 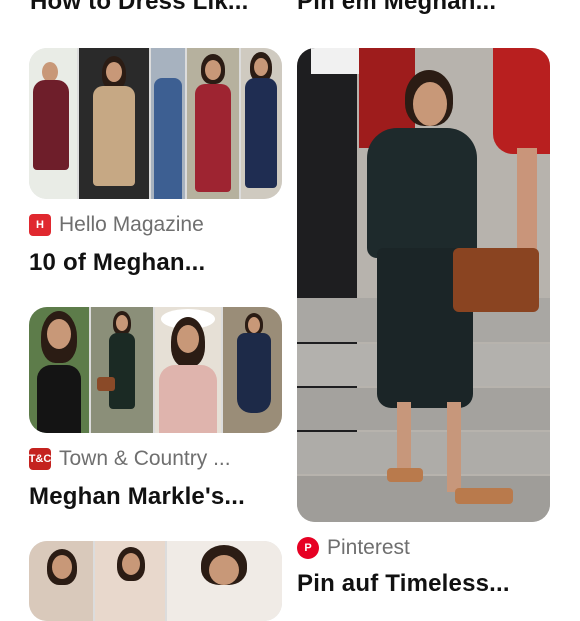 I want to click on pin-source-name: Pinterest, so click(x=368, y=547).